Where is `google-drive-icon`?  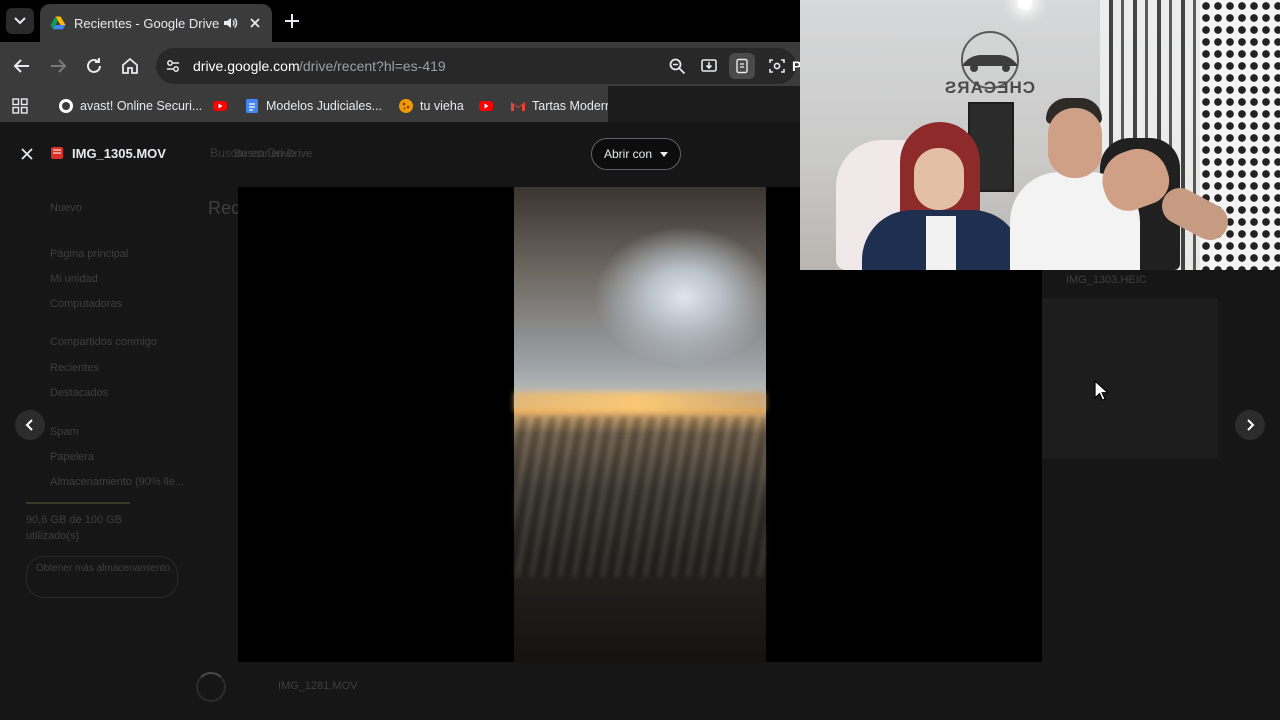
google-drive-icon is located at coordinates (58, 23).